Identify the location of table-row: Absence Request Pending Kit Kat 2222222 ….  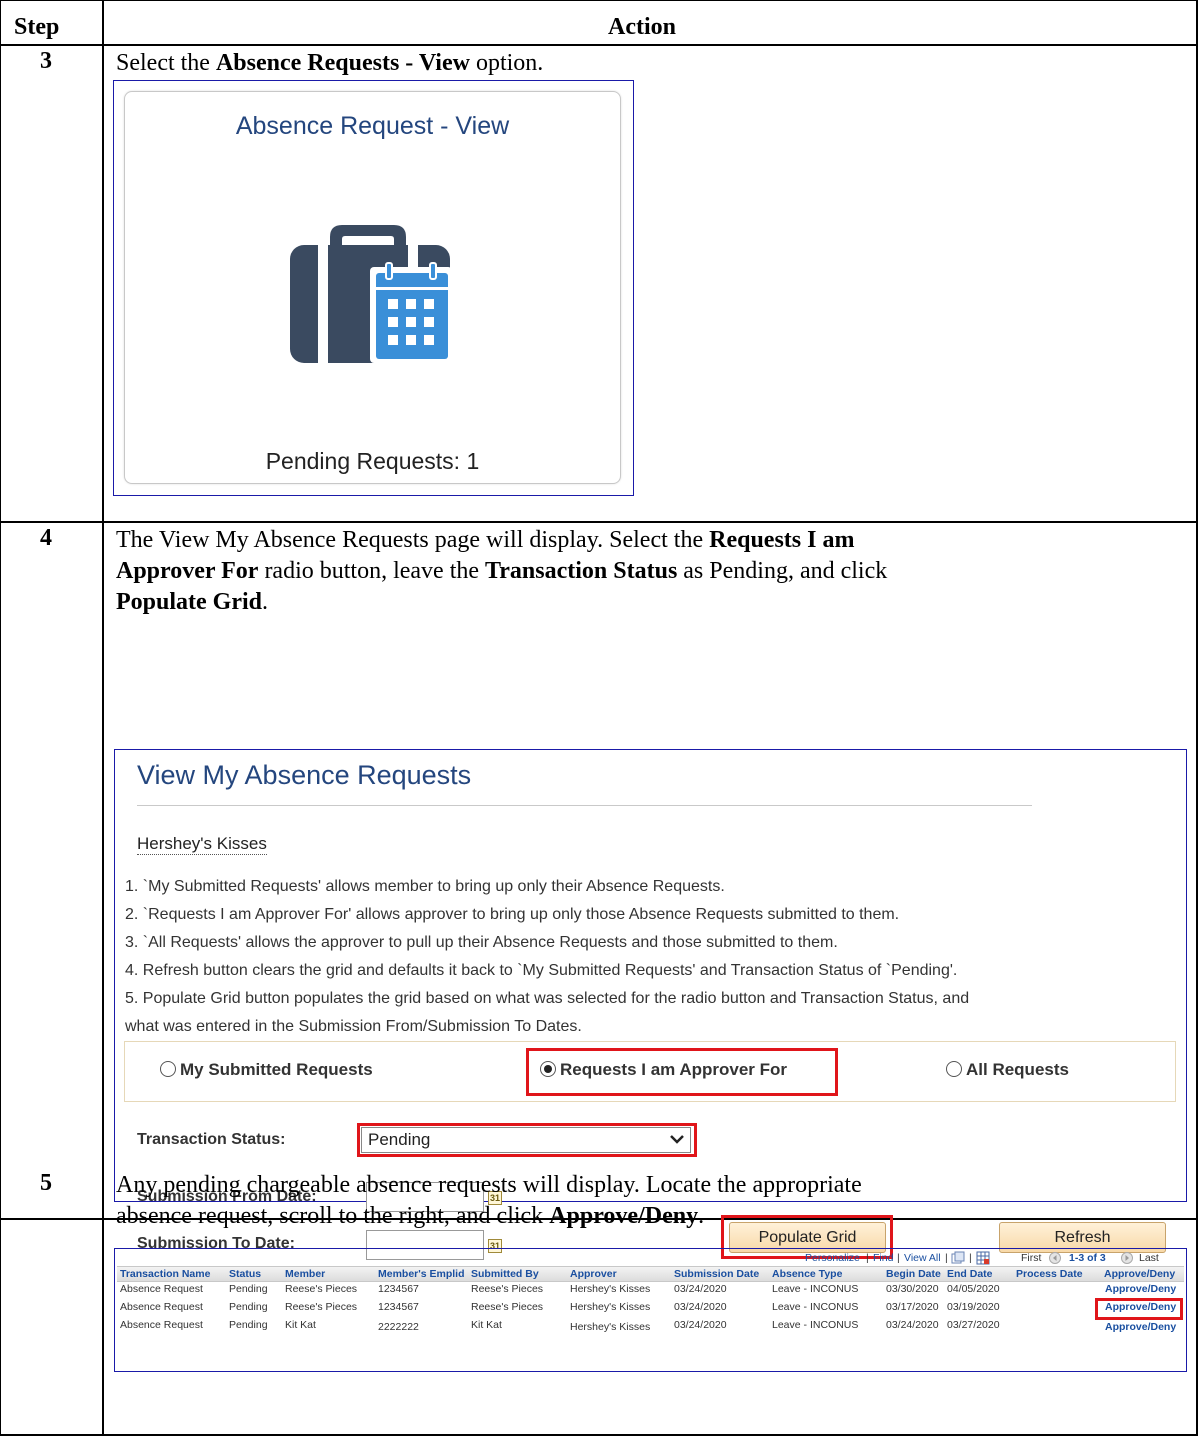
(650, 1326).